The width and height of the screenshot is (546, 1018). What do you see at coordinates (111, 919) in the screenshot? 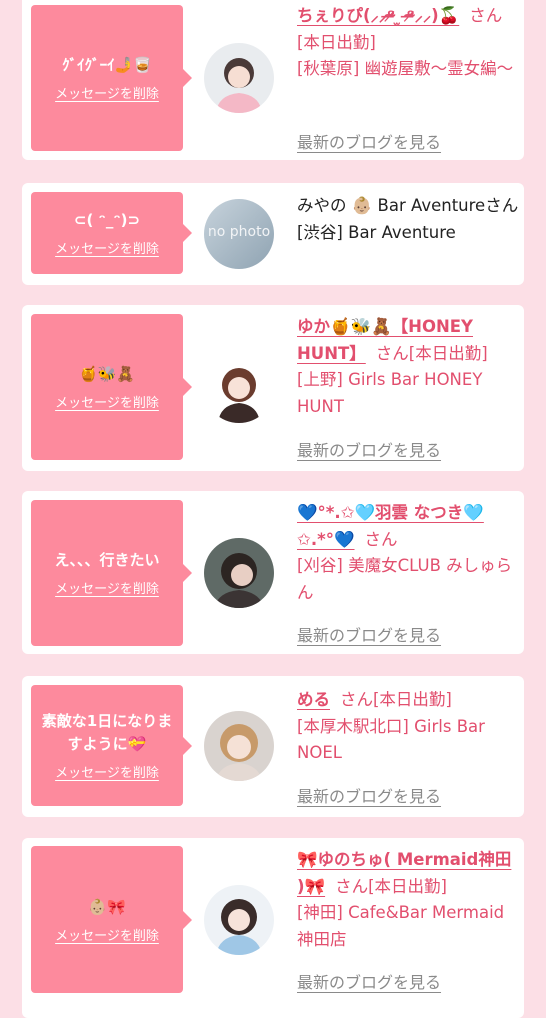
I see `message-bubble: 👶🏼🎀 メッセージを削除` at bounding box center [111, 919].